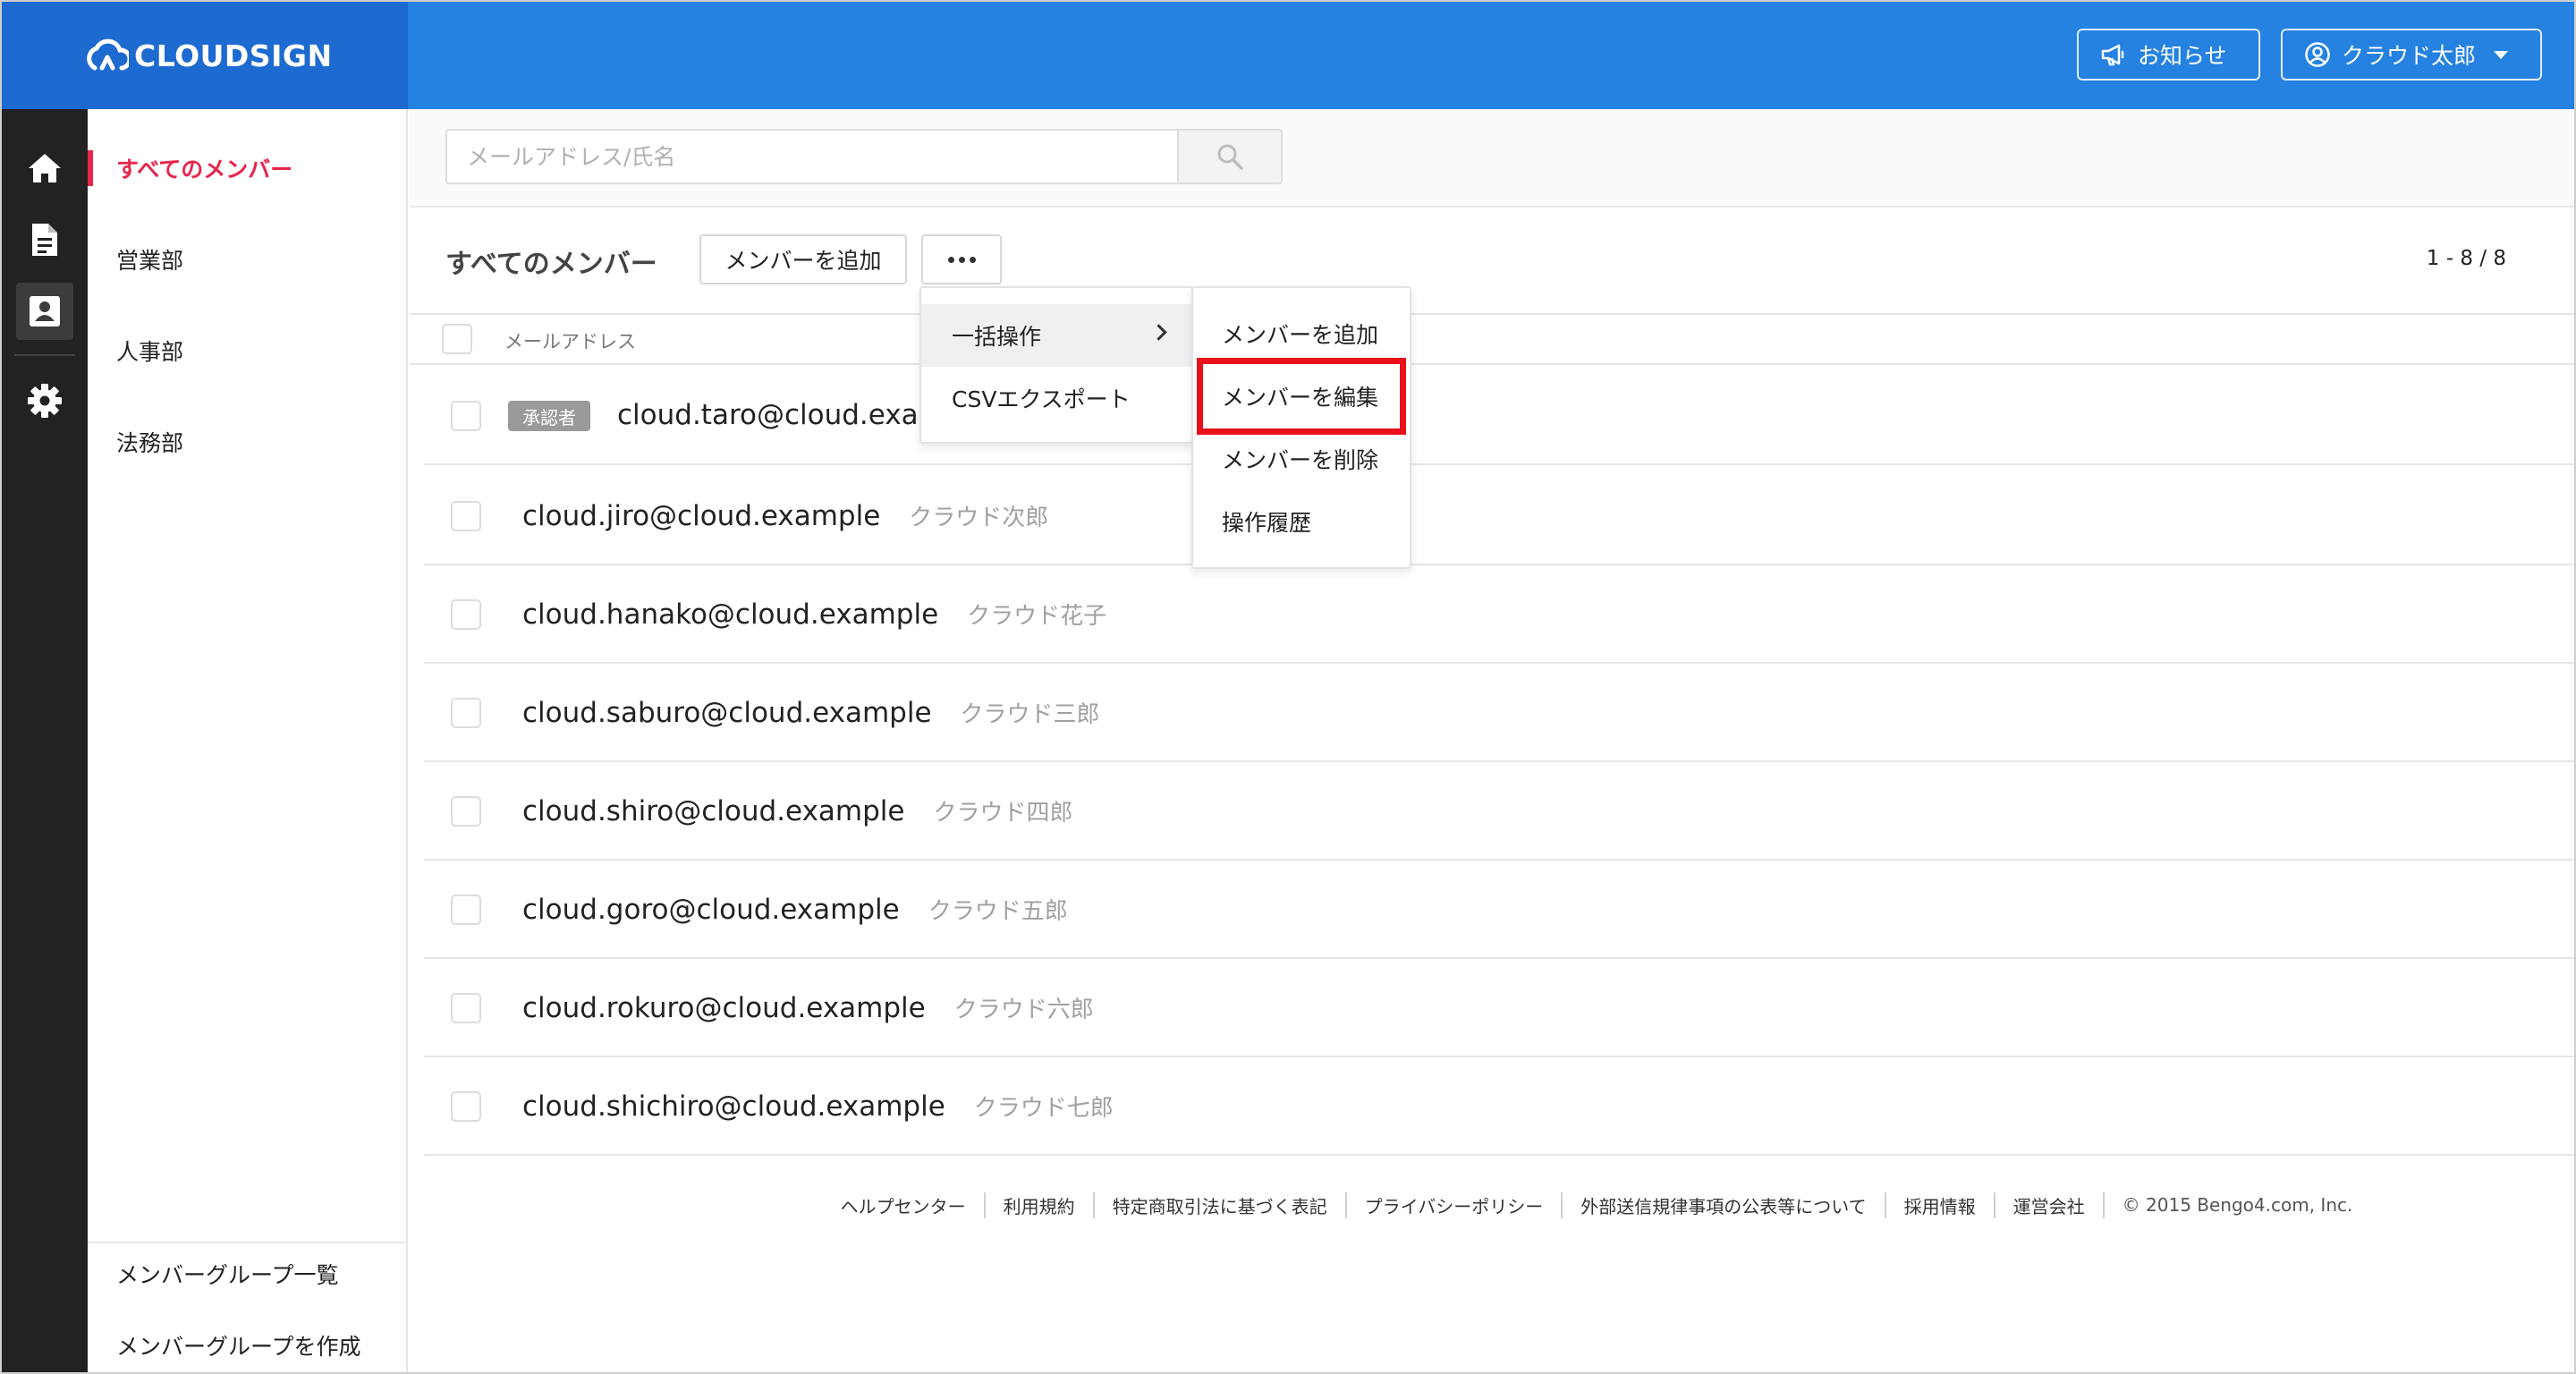  Describe the element at coordinates (1043, 1108) in the screenshot. I see `member-name: クラウド七郎` at that location.